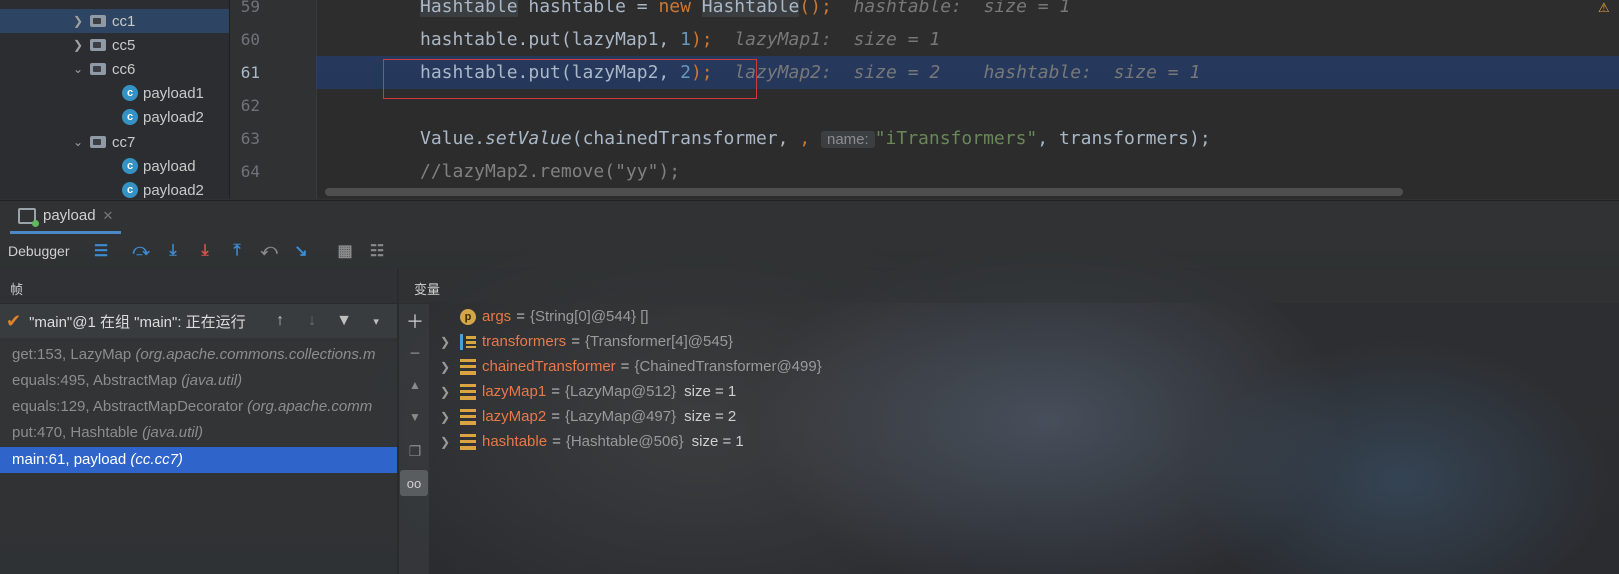 The width and height of the screenshot is (1619, 574). I want to click on arrow-up-icon: ↑, so click(280, 321).